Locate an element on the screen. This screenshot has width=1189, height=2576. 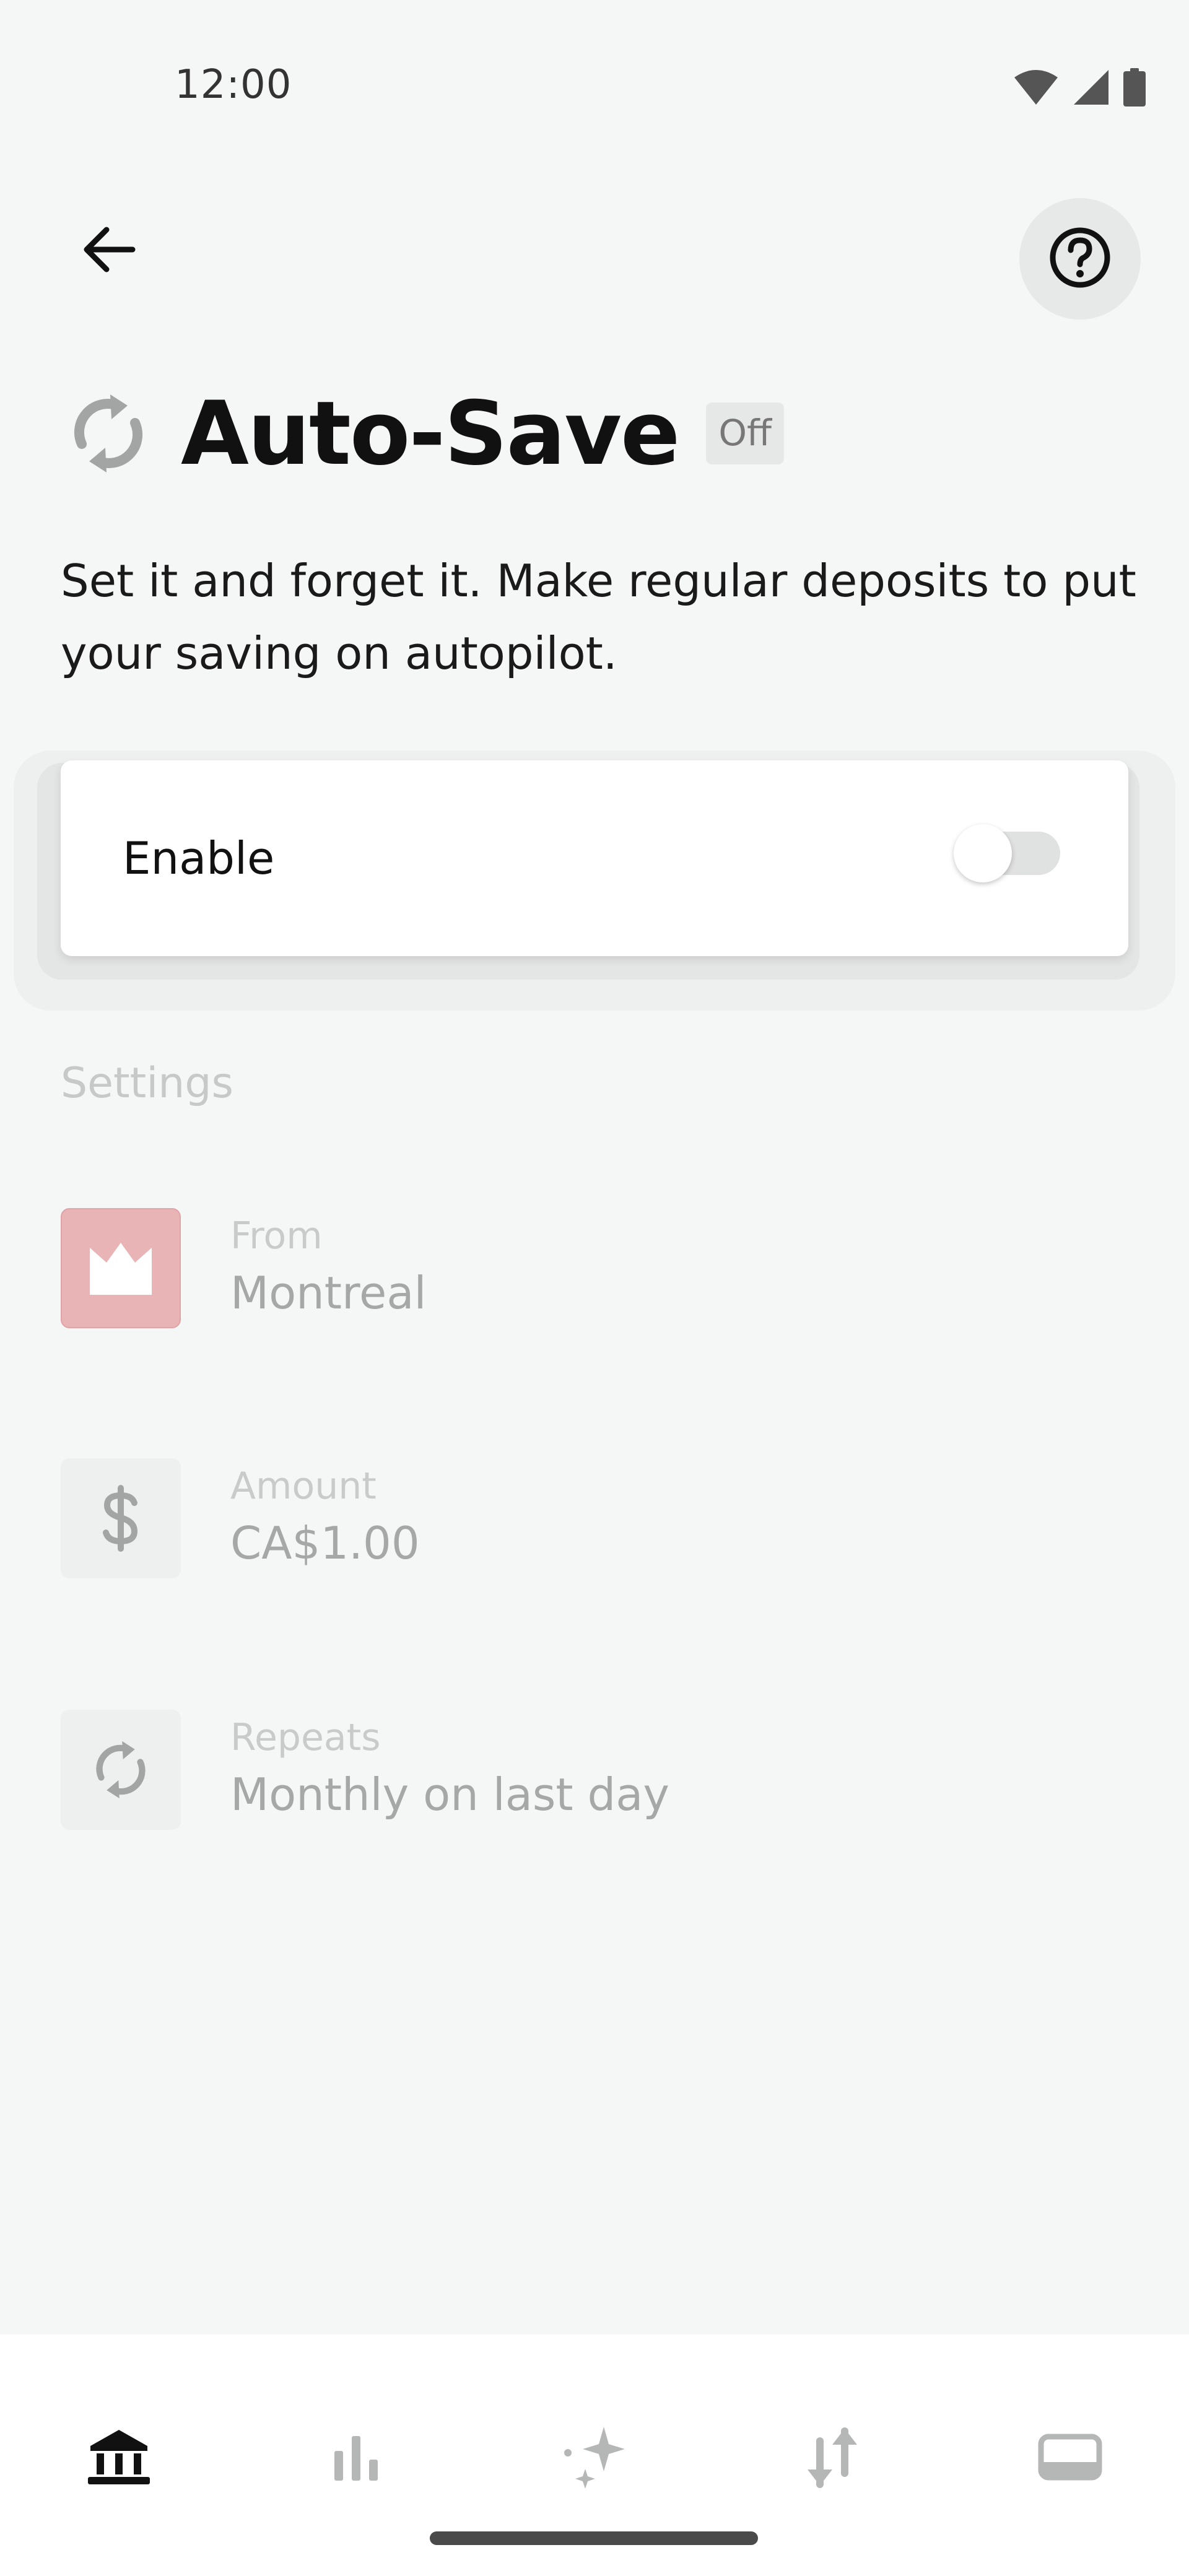
setting-label: Repeats is located at coordinates (305, 1737).